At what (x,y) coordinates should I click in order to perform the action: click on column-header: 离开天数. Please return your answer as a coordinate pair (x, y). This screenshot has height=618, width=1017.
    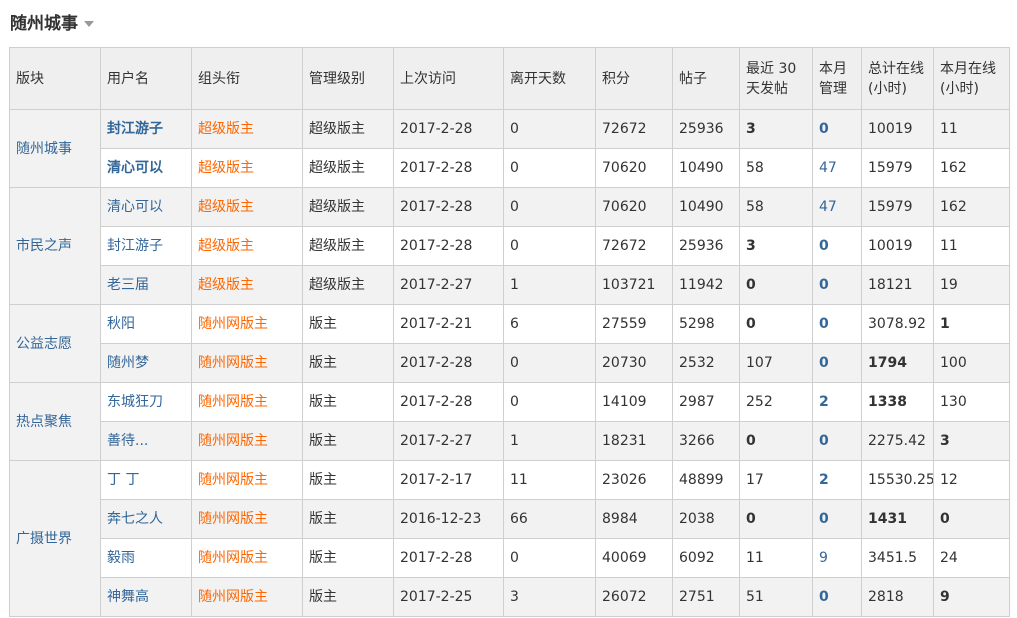
    Looking at the image, I should click on (549, 78).